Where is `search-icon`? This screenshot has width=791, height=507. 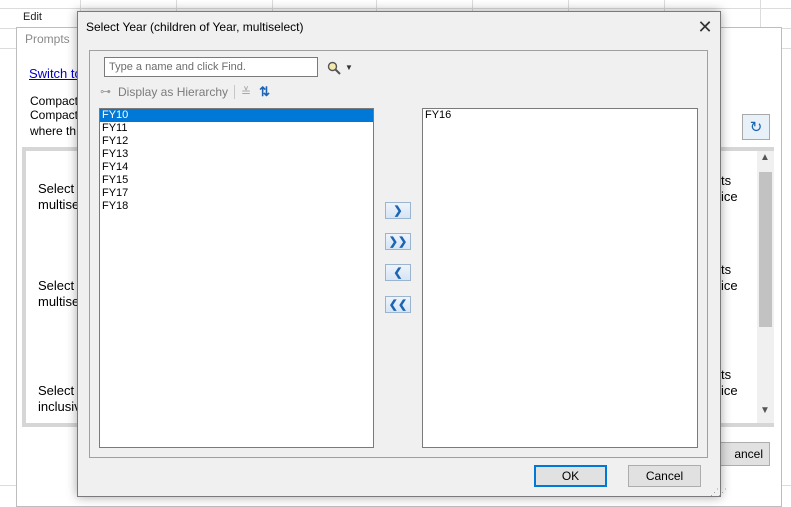
search-icon is located at coordinates (334, 68).